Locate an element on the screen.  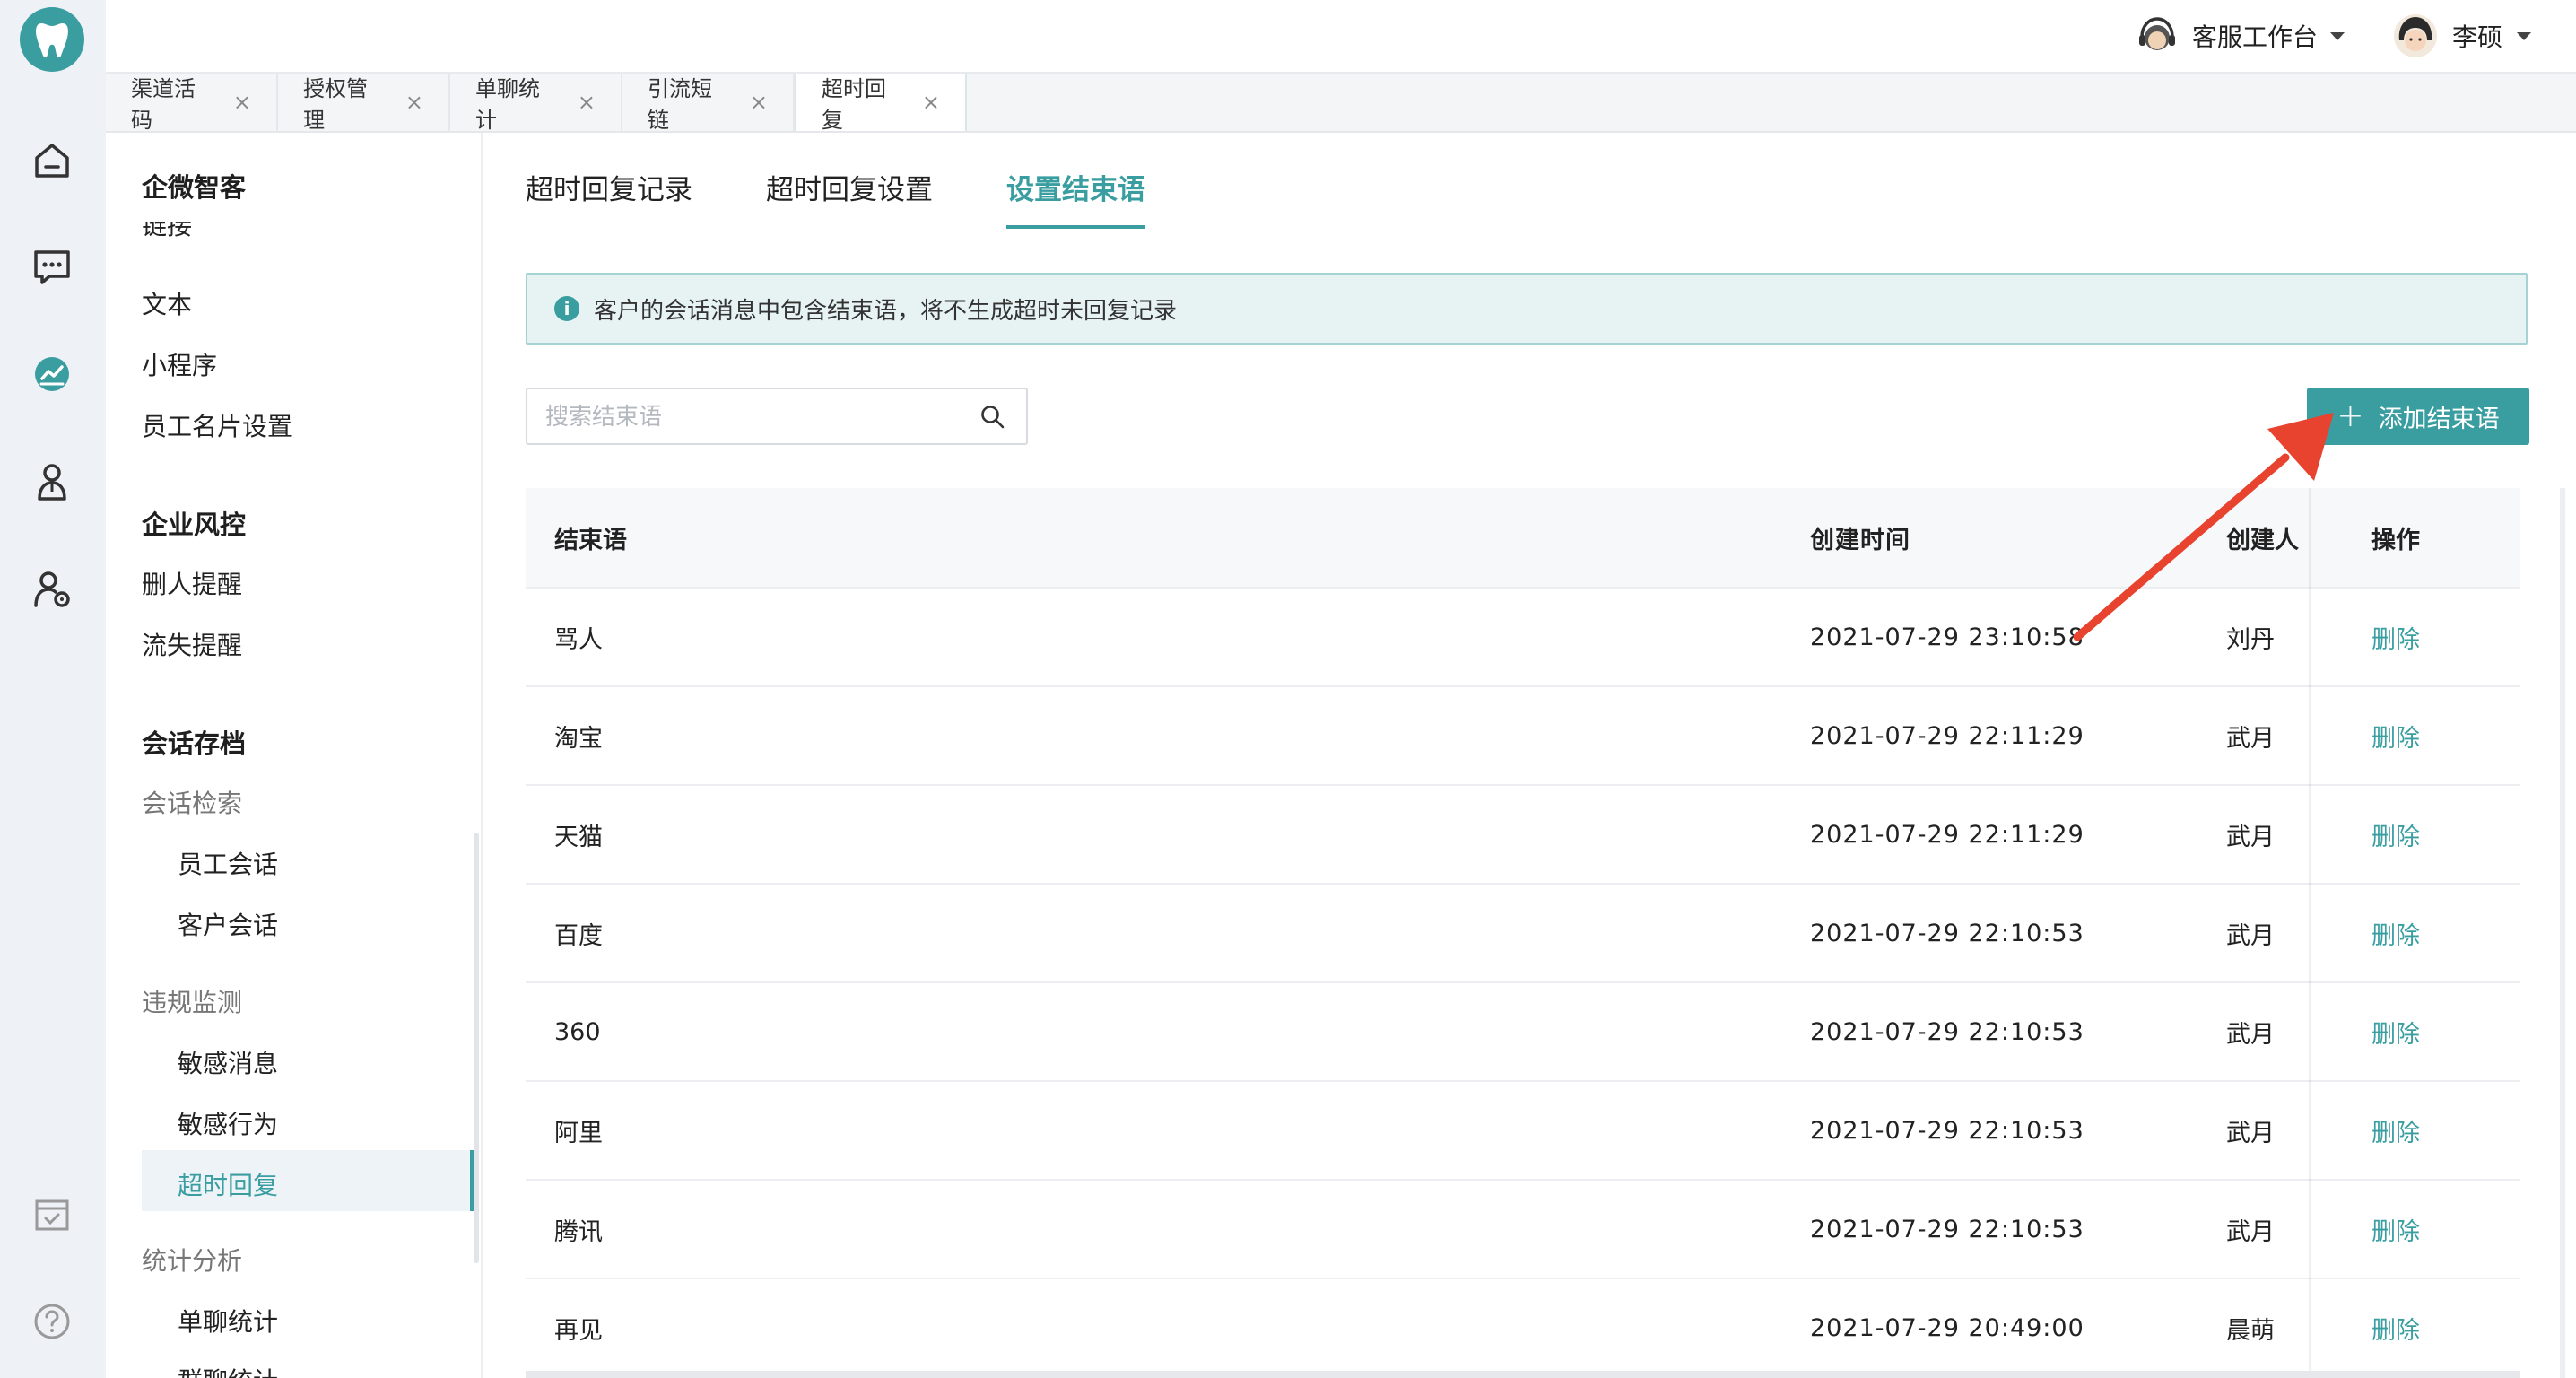
sidebar-item-staff-card: 员工名片设置 is located at coordinates (217, 425).